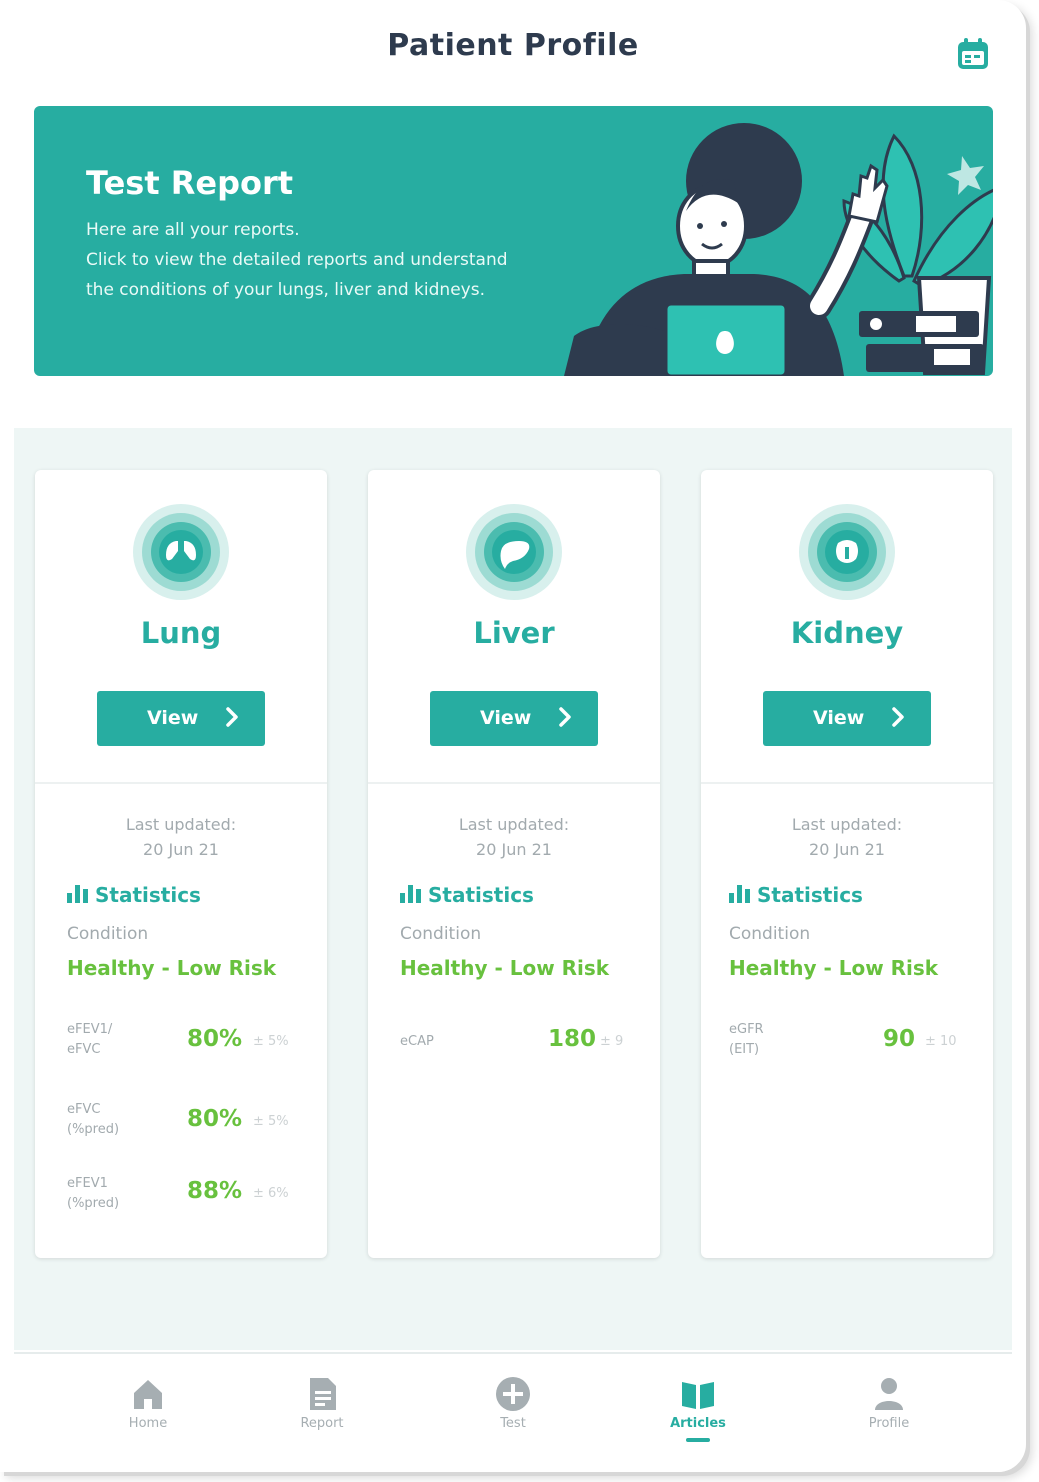 The height and width of the screenshot is (1482, 1039). What do you see at coordinates (973, 54) in the screenshot?
I see `calendar-icon` at bounding box center [973, 54].